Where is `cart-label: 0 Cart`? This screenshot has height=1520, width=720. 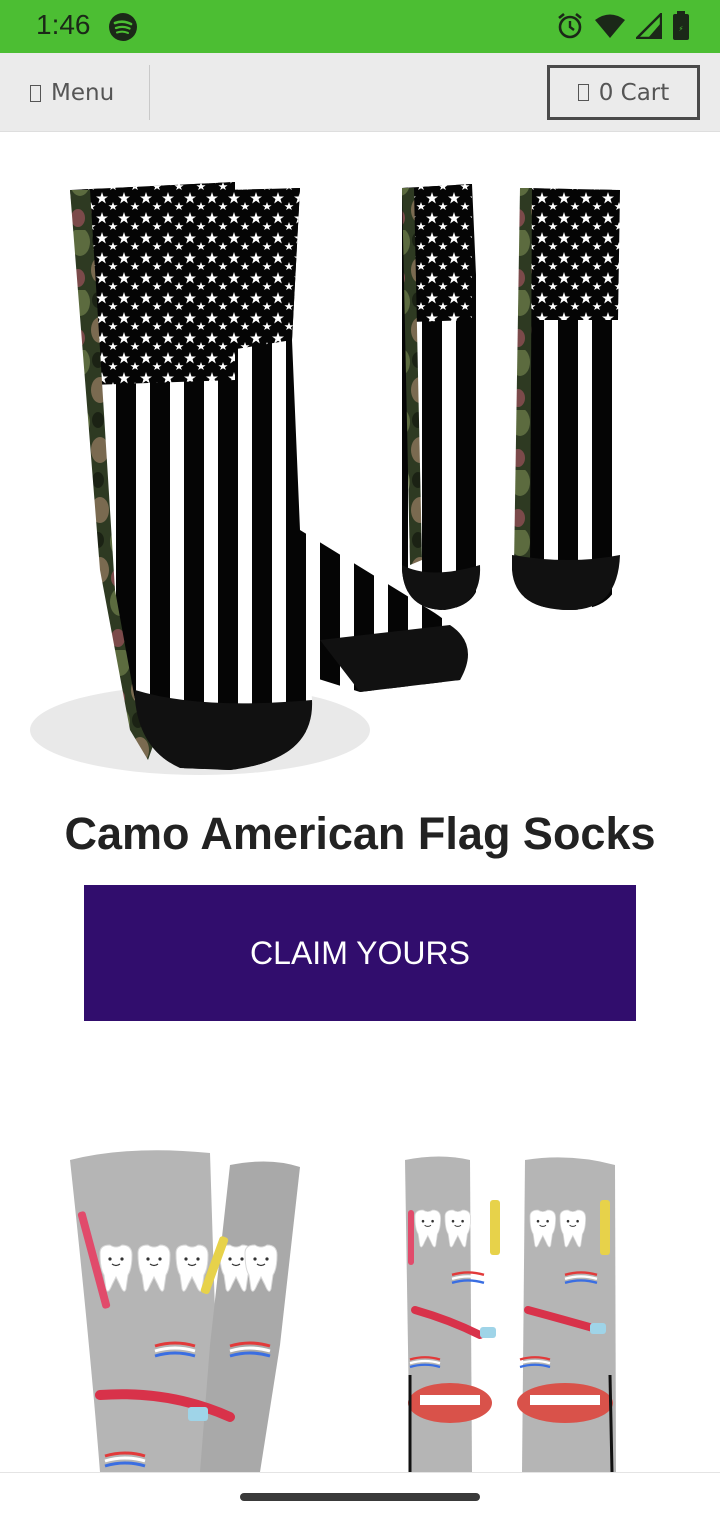
cart-label: 0 Cart is located at coordinates (634, 92).